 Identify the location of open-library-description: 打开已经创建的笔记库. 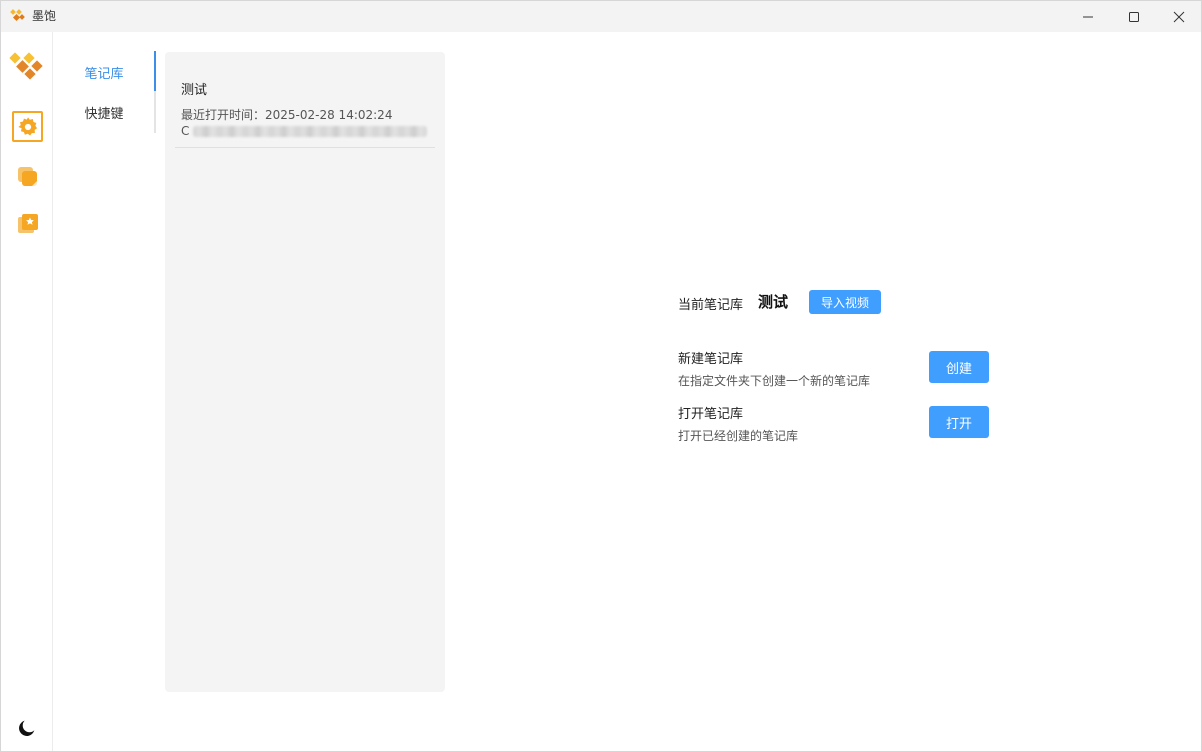
(738, 436).